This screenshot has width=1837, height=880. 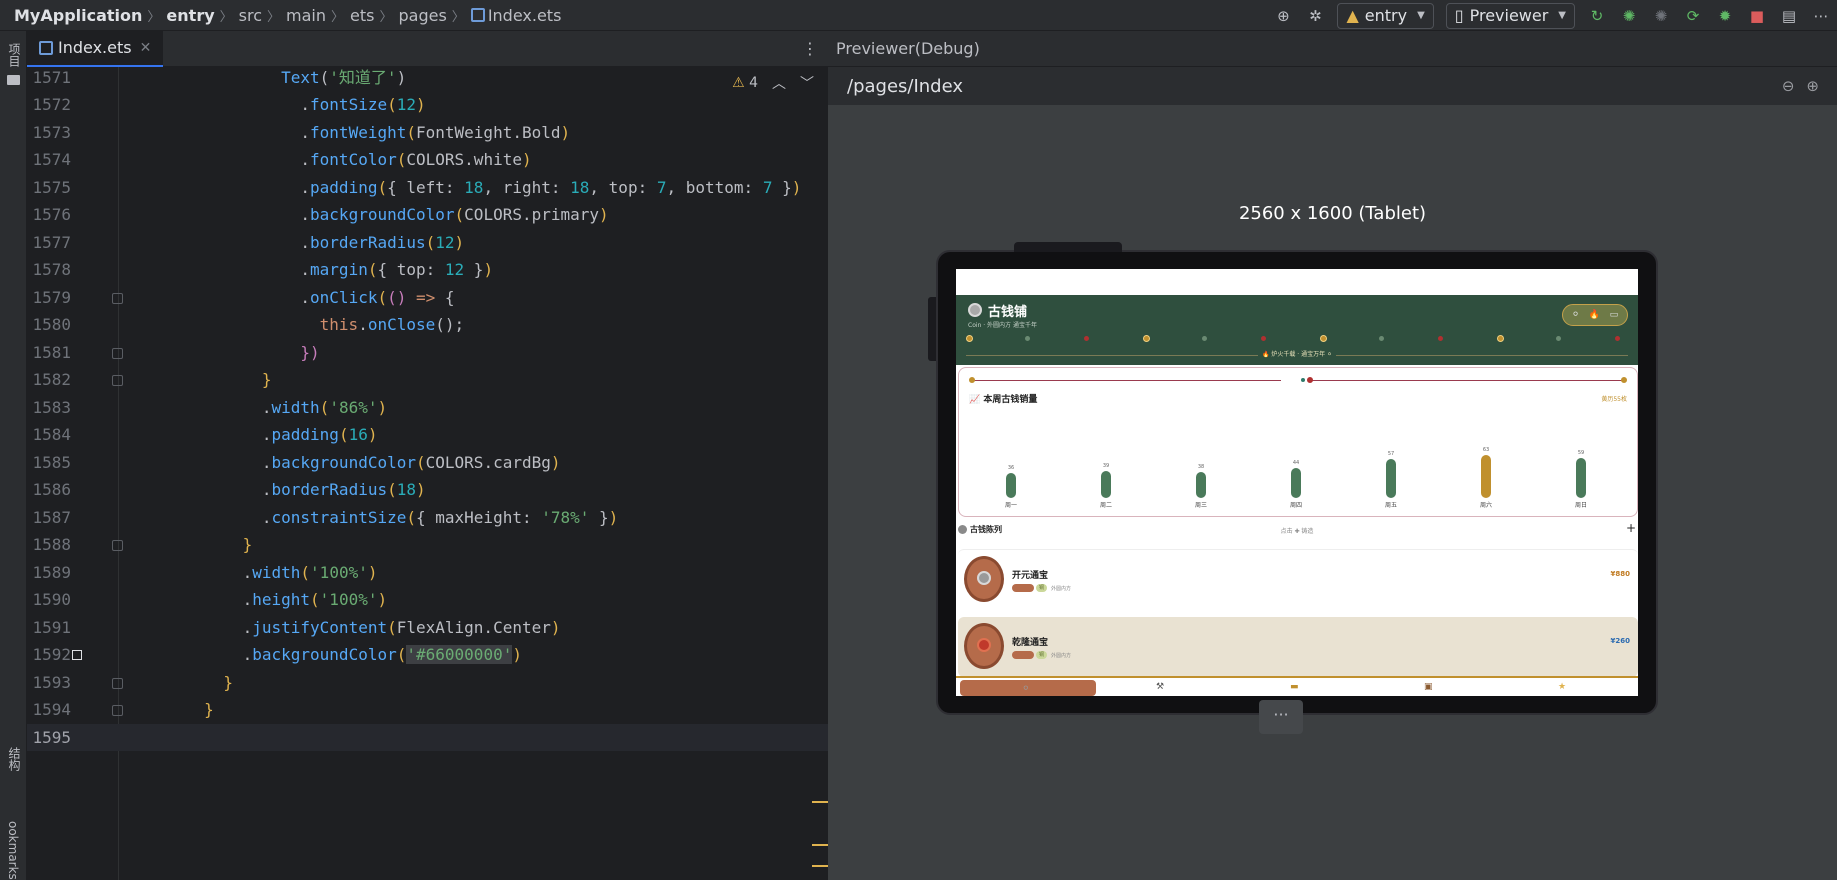 I want to click on breadcrumb-project: MyApplication, so click(x=78, y=15).